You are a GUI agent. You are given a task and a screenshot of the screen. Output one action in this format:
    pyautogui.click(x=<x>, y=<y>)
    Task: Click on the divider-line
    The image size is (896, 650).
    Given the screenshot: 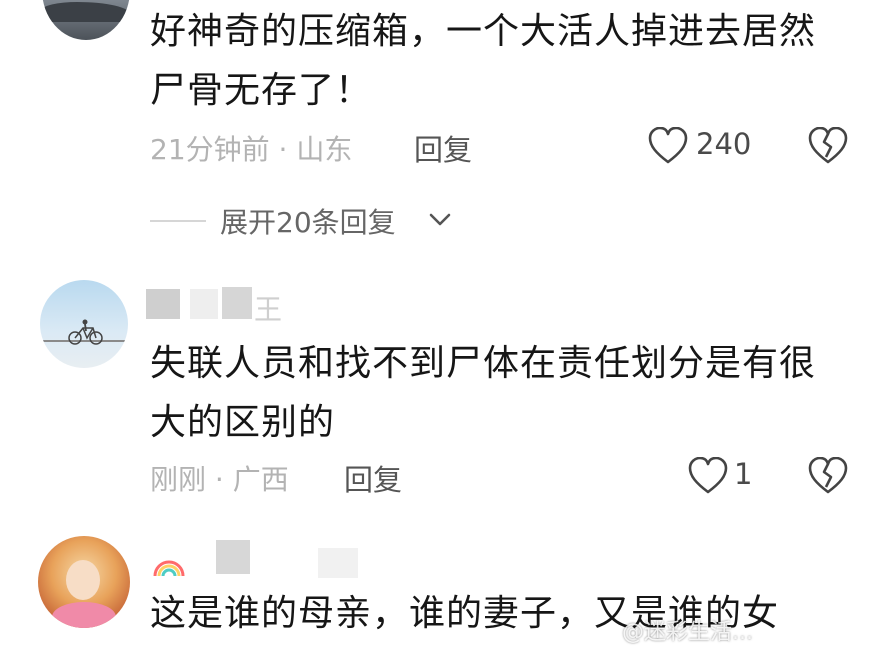 What is the action you would take?
    pyautogui.click(x=178, y=221)
    